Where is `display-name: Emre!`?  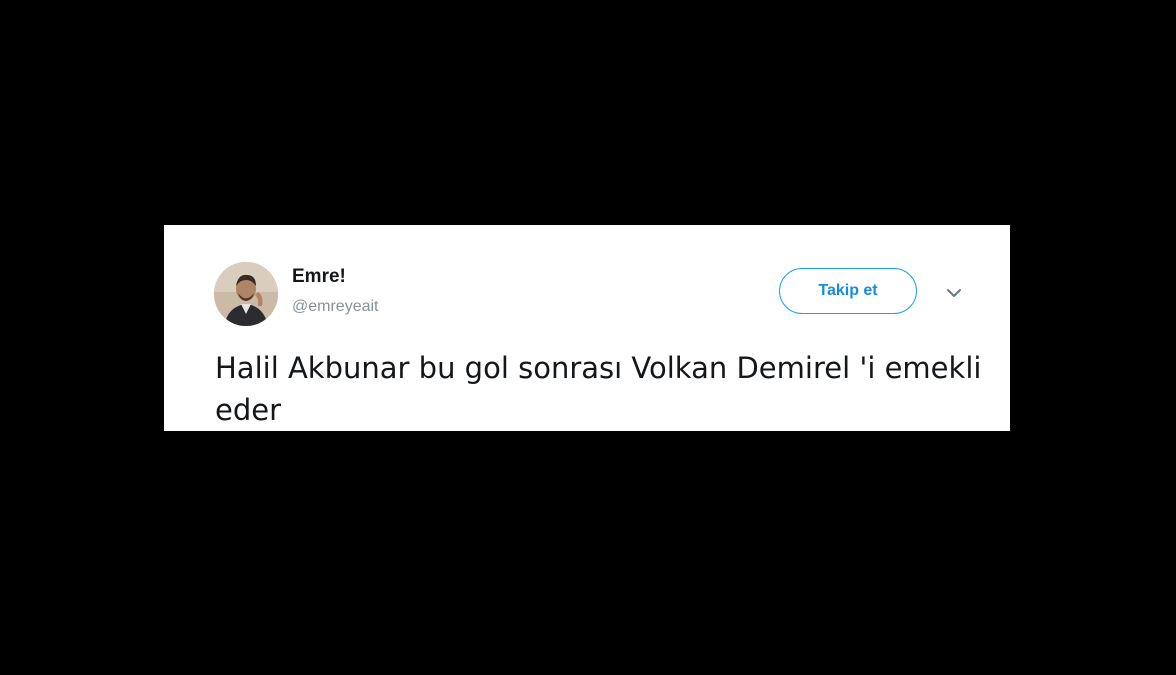
display-name: Emre! is located at coordinates (319, 277).